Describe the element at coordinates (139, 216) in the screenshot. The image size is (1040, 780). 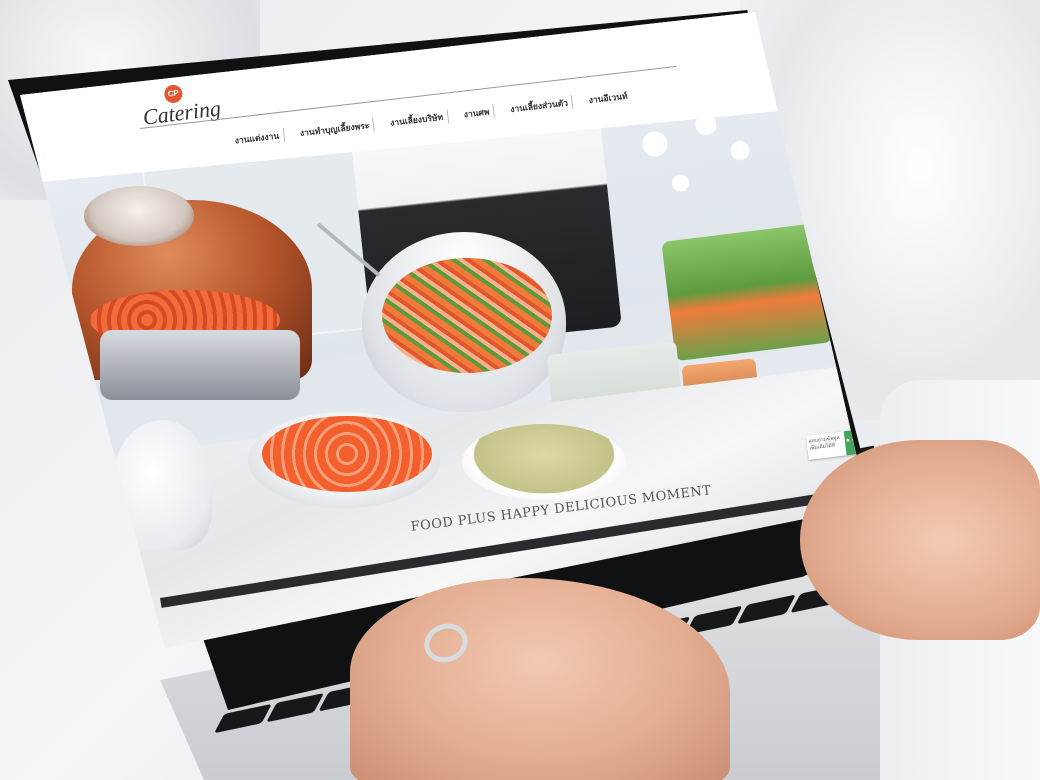
I see `chafing-dish-lid` at that location.